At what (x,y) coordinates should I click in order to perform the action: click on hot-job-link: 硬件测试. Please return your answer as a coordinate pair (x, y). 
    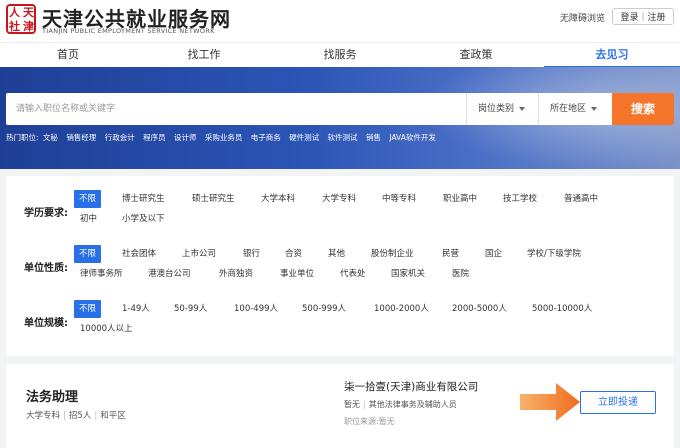
    Looking at the image, I should click on (304, 137).